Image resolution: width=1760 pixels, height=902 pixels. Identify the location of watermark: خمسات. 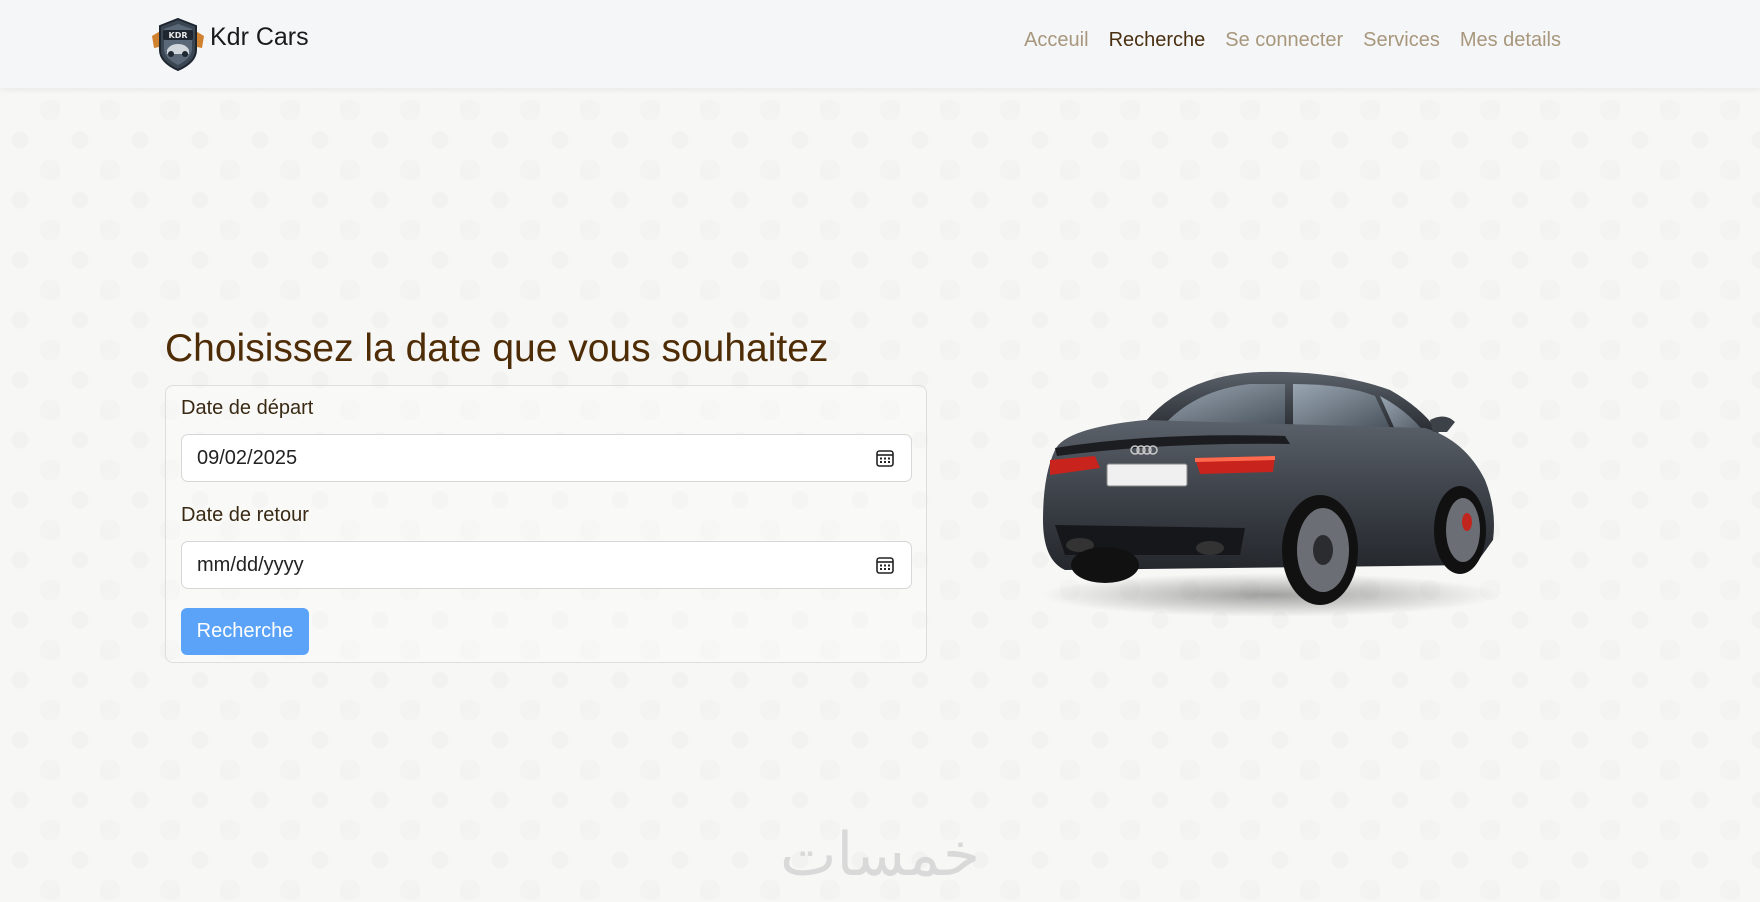
(880, 855).